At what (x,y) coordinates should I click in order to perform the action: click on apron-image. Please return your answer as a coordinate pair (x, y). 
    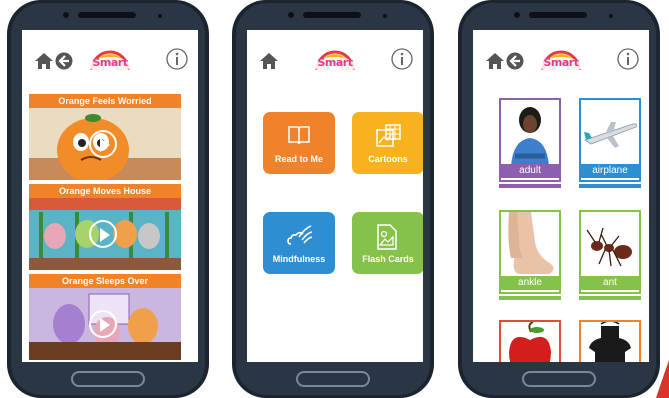
    Looking at the image, I should click on (610, 341).